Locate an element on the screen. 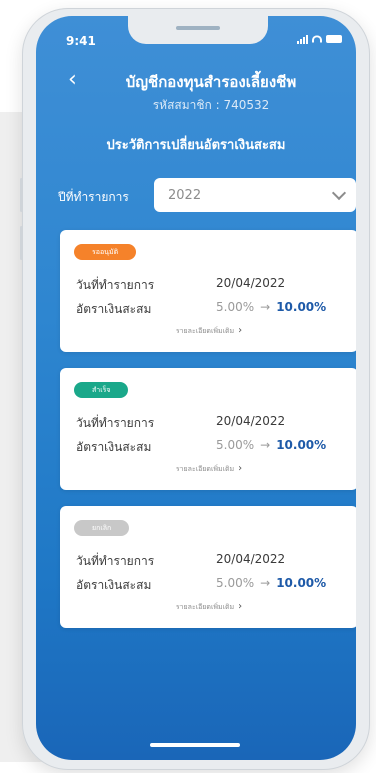 The height and width of the screenshot is (773, 376). wifi-icon is located at coordinates (317, 39).